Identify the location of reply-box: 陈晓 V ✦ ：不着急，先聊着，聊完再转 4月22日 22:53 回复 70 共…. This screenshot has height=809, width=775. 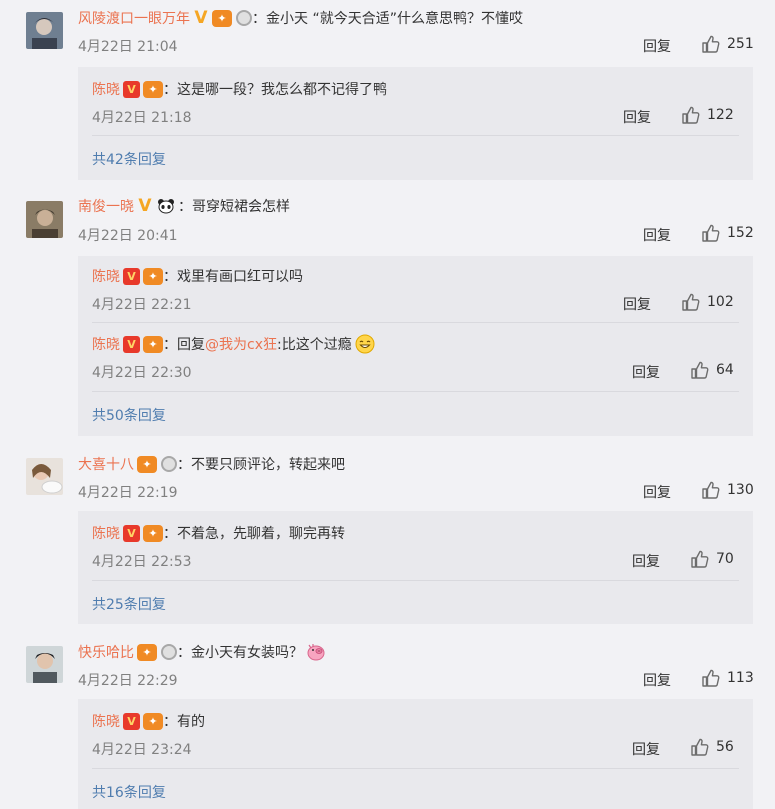
(415, 567).